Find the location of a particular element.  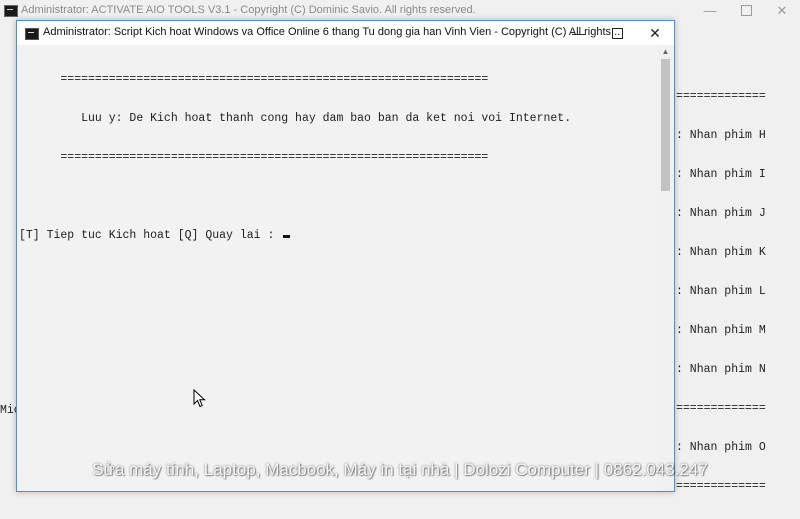

background-minimize-button: — is located at coordinates (710, 11).